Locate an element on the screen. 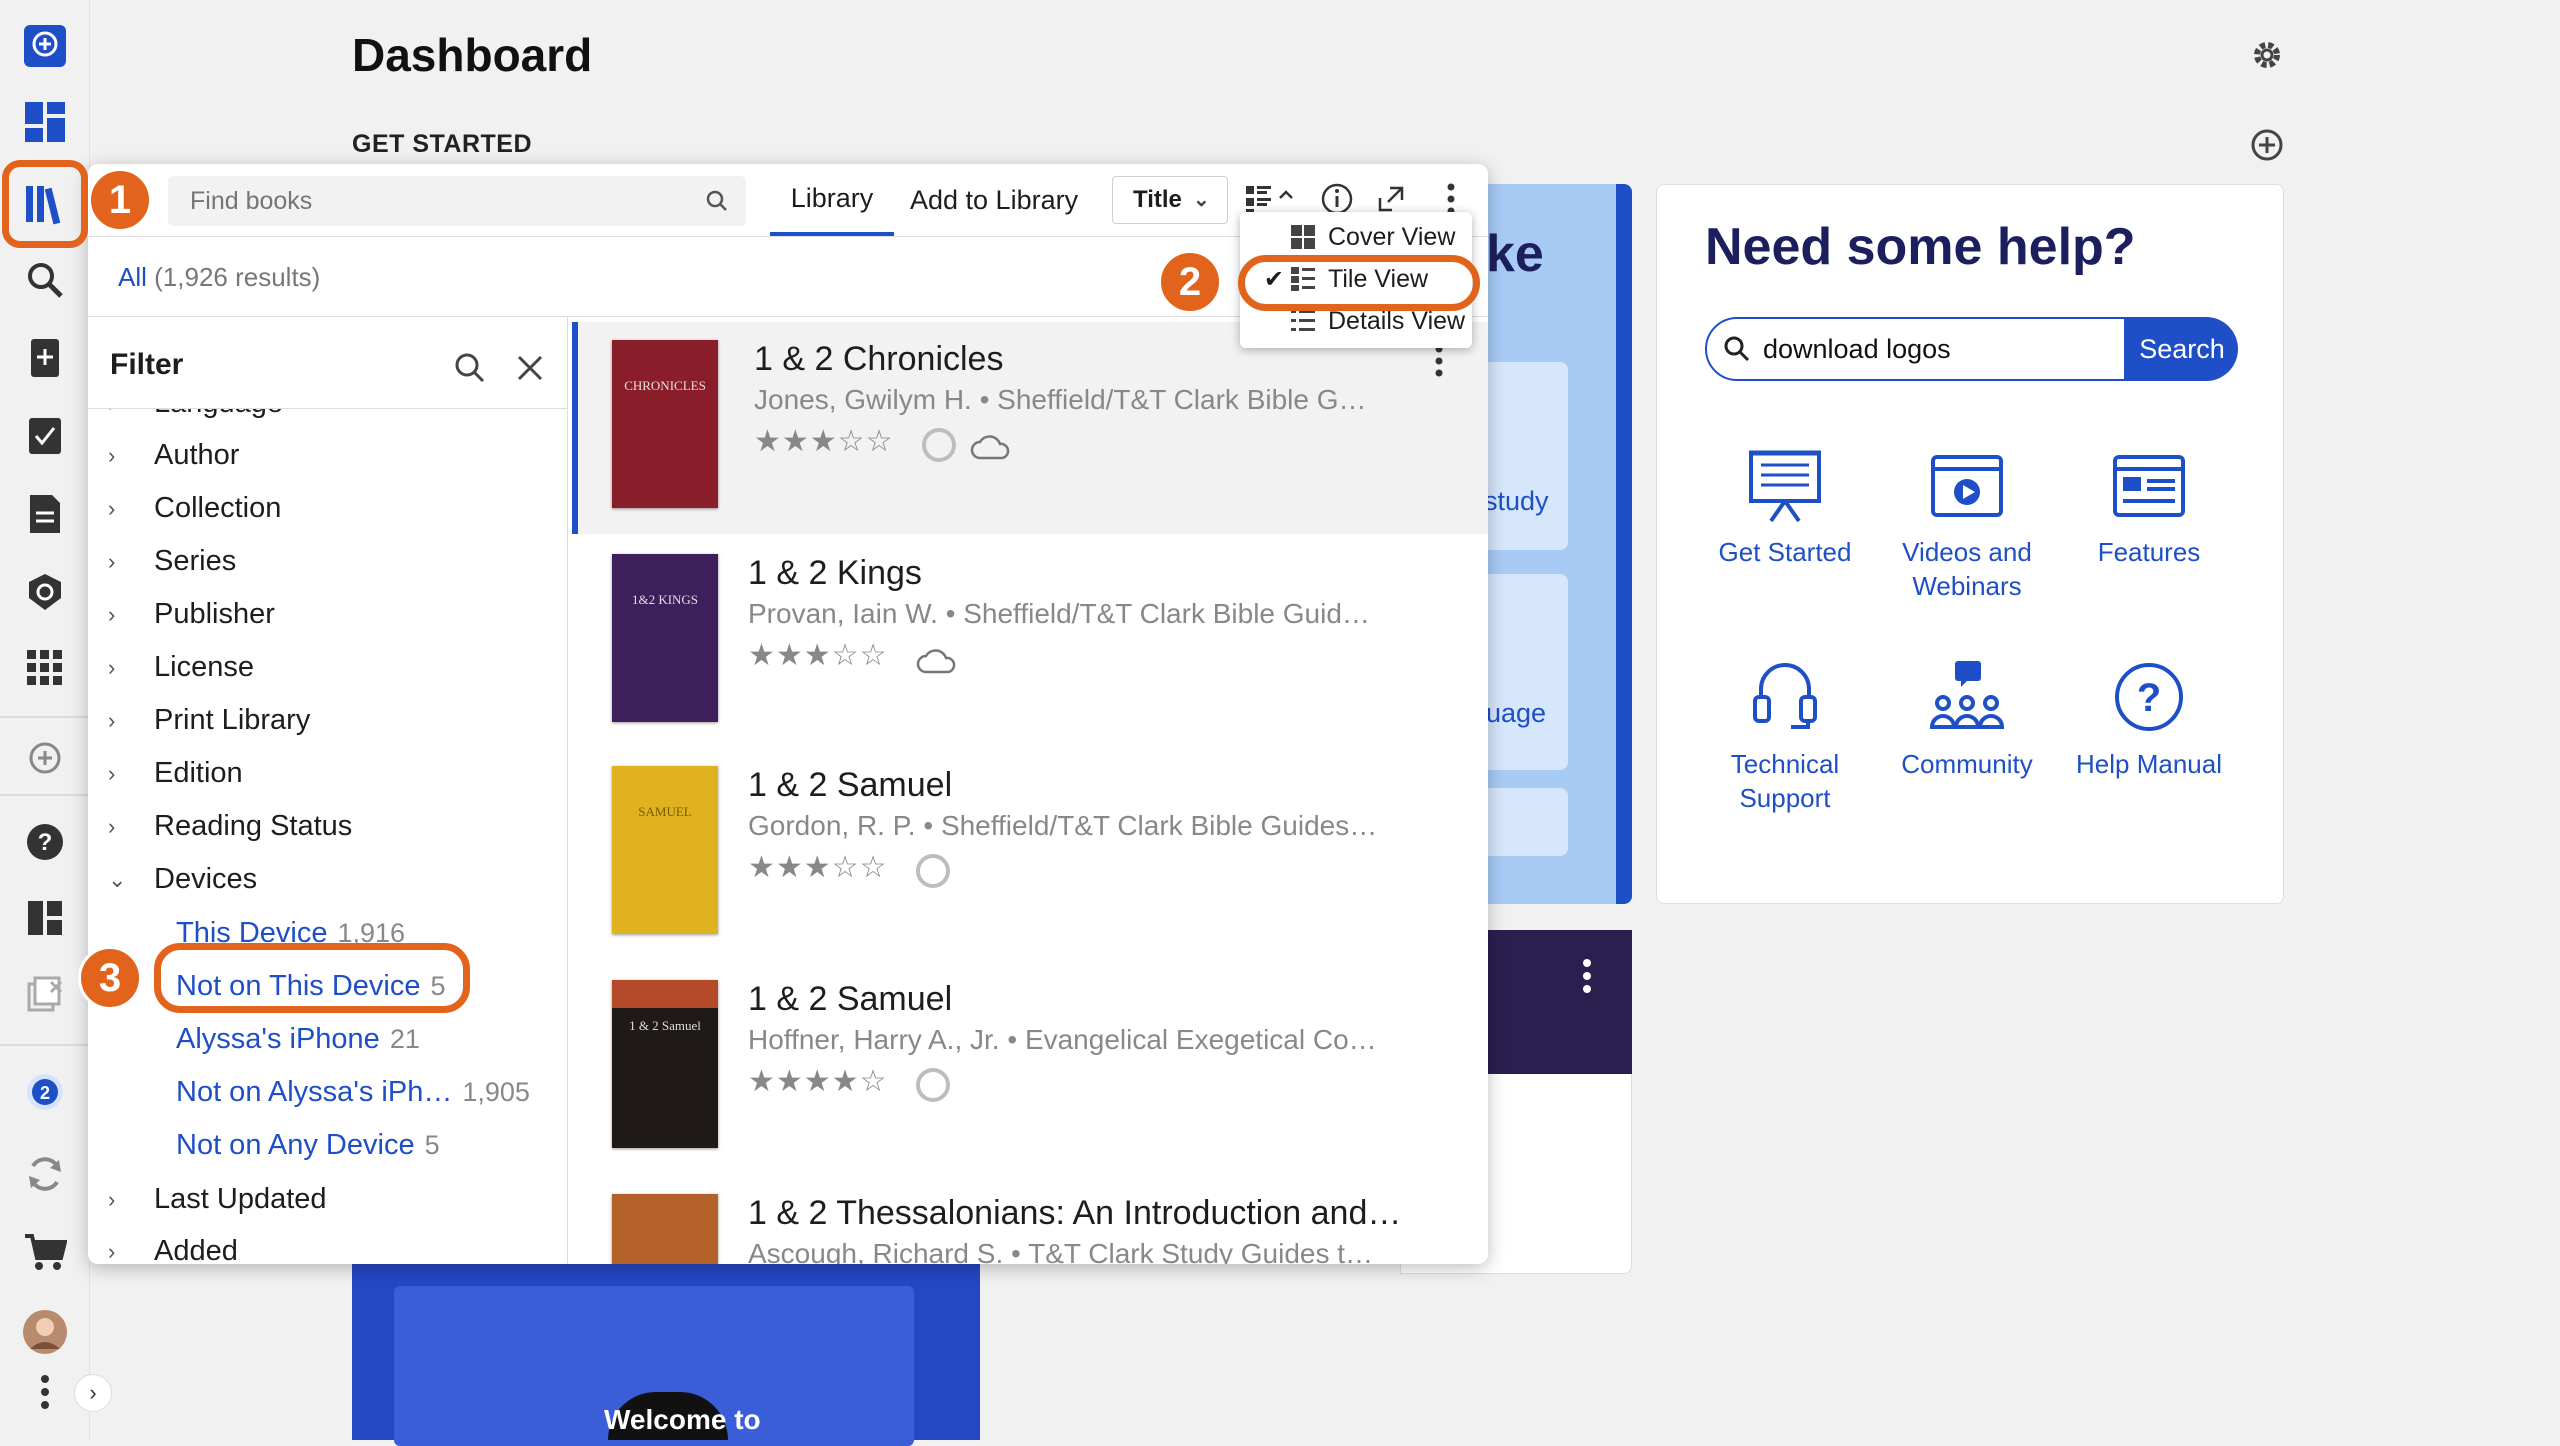 Image resolution: width=2560 pixels, height=1446 pixels. tab-add-to-library: Add to Library is located at coordinates (995, 200).